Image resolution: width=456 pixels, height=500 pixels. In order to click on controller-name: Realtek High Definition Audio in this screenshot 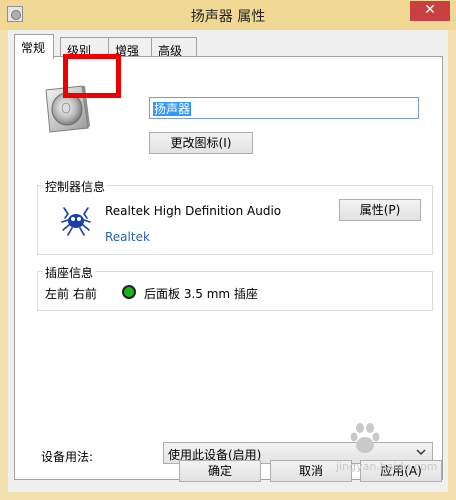, I will do `click(193, 211)`.